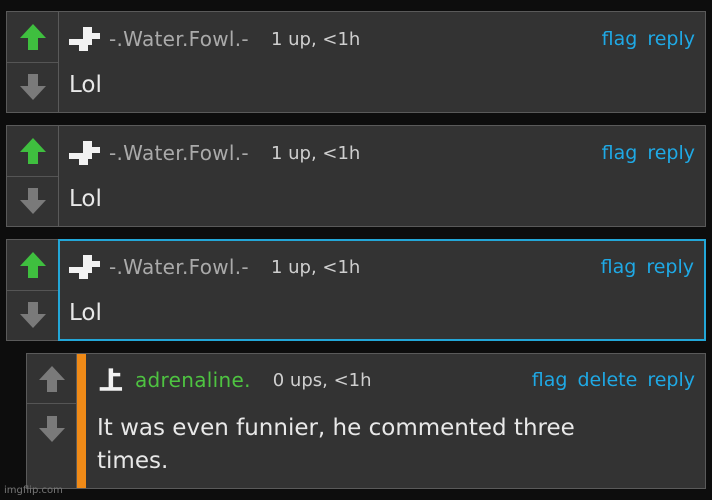  Describe the element at coordinates (33, 490) in the screenshot. I see `watermark: imgflip.com` at that location.